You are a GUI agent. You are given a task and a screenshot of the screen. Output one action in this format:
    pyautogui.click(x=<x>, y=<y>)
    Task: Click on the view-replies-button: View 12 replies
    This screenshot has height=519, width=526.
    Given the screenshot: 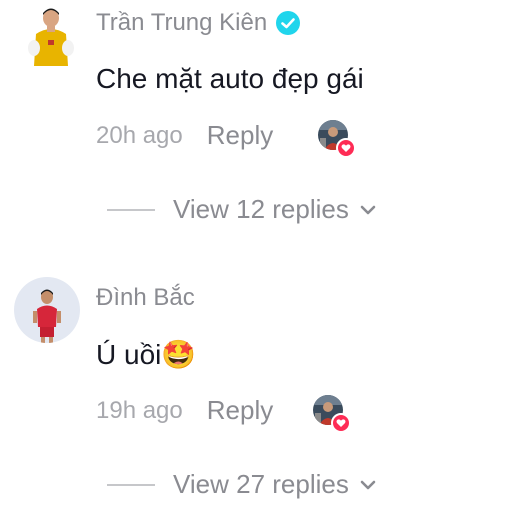 What is the action you would take?
    pyautogui.click(x=242, y=209)
    